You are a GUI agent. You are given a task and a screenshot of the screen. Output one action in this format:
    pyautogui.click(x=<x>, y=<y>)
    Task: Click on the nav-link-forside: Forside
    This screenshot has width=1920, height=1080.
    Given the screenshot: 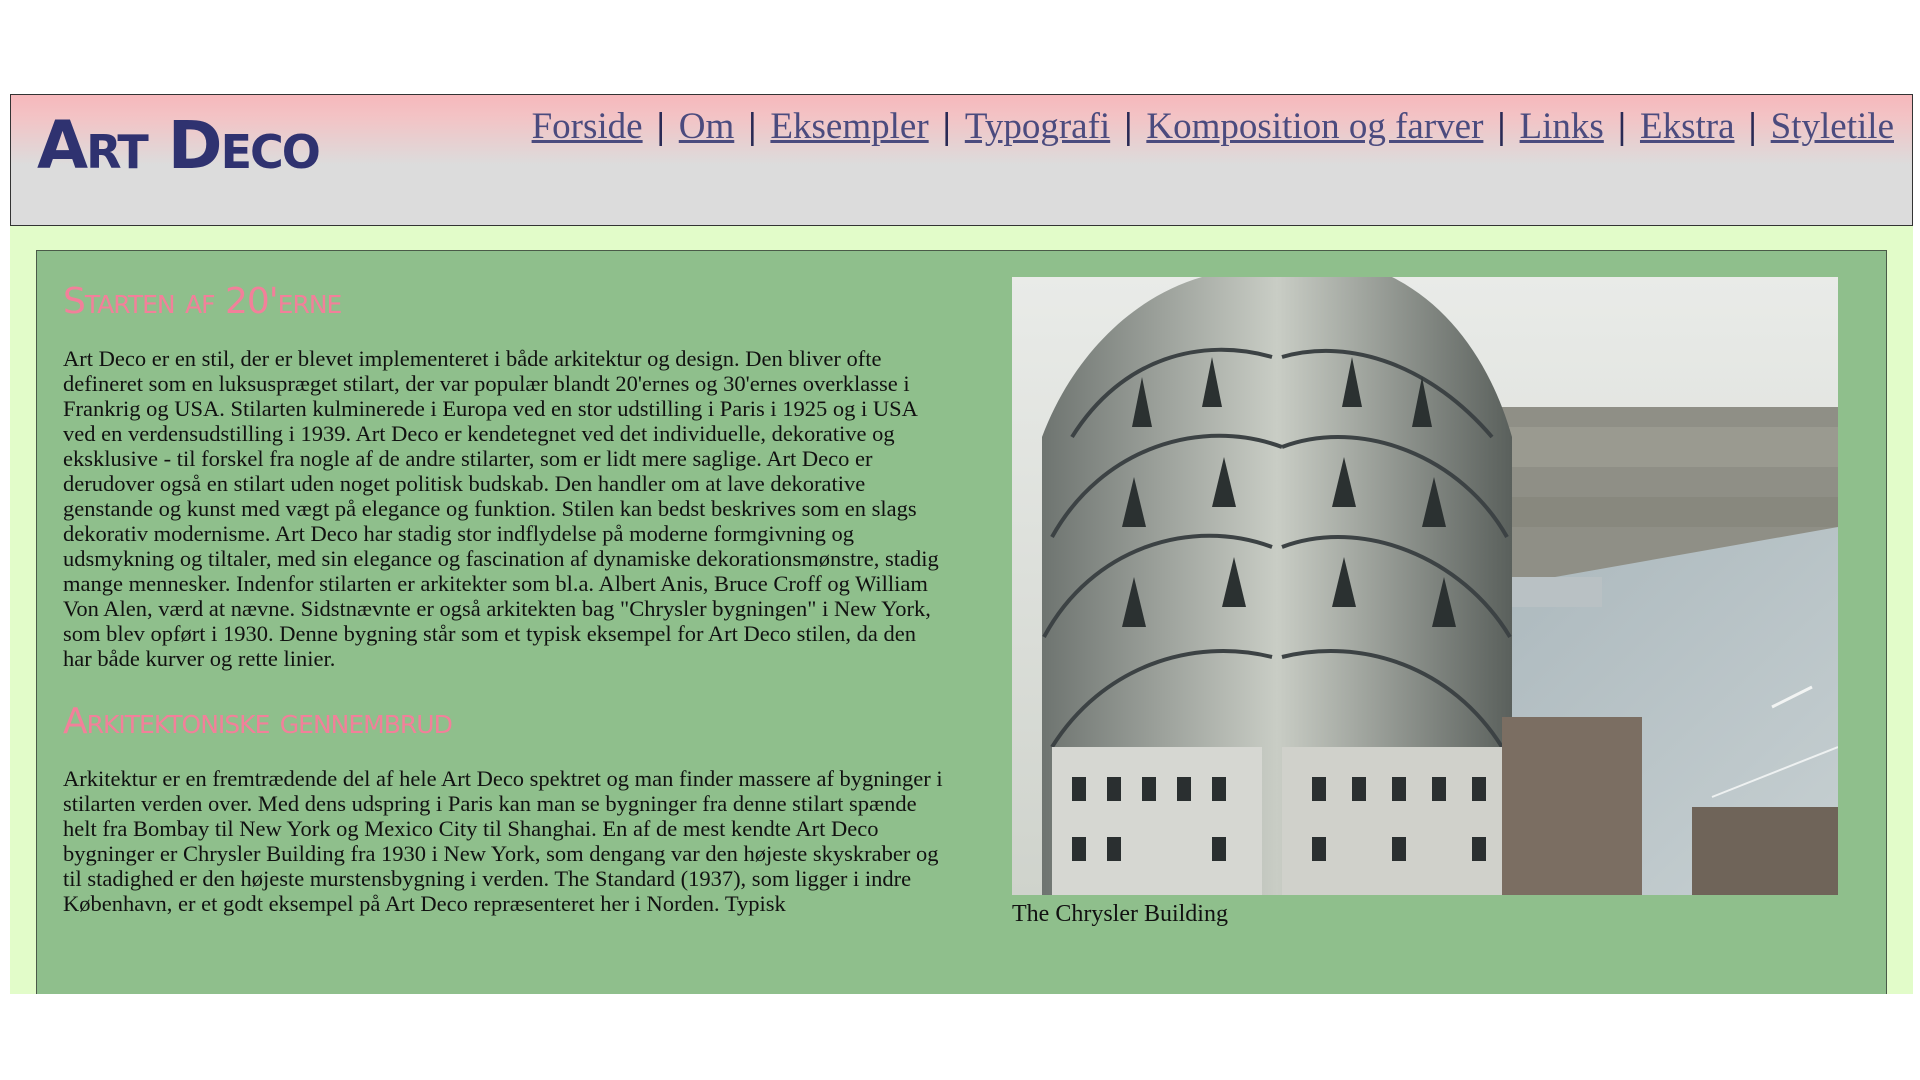 What is the action you would take?
    pyautogui.click(x=587, y=126)
    